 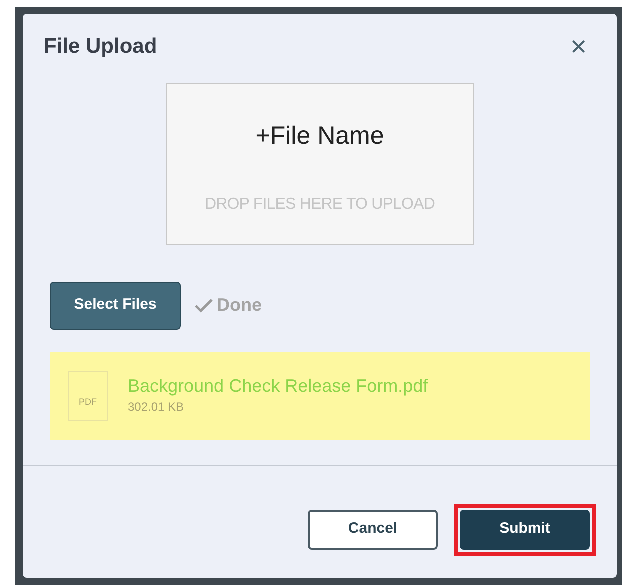 I want to click on status-label: Done, so click(x=239, y=305).